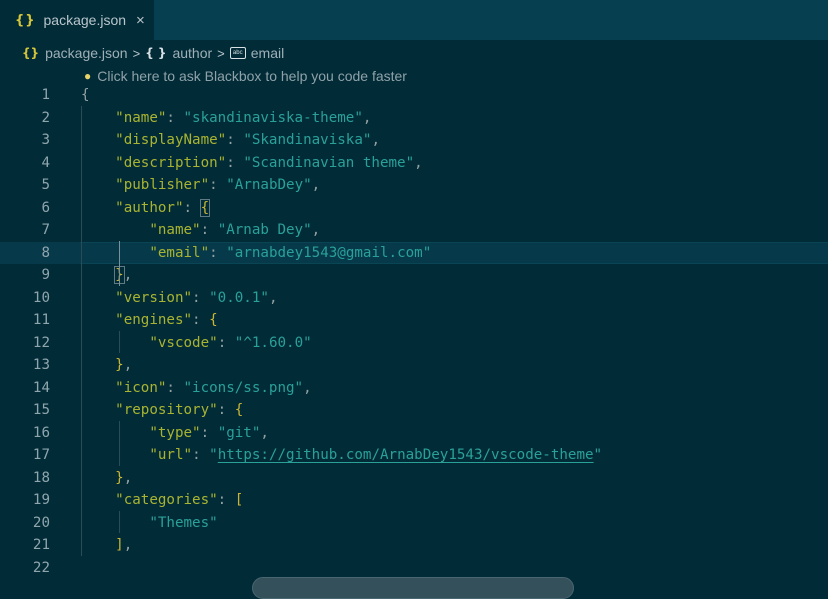 This screenshot has width=828, height=599. Describe the element at coordinates (414, 365) in the screenshot. I see `code-line: 13 },` at that location.